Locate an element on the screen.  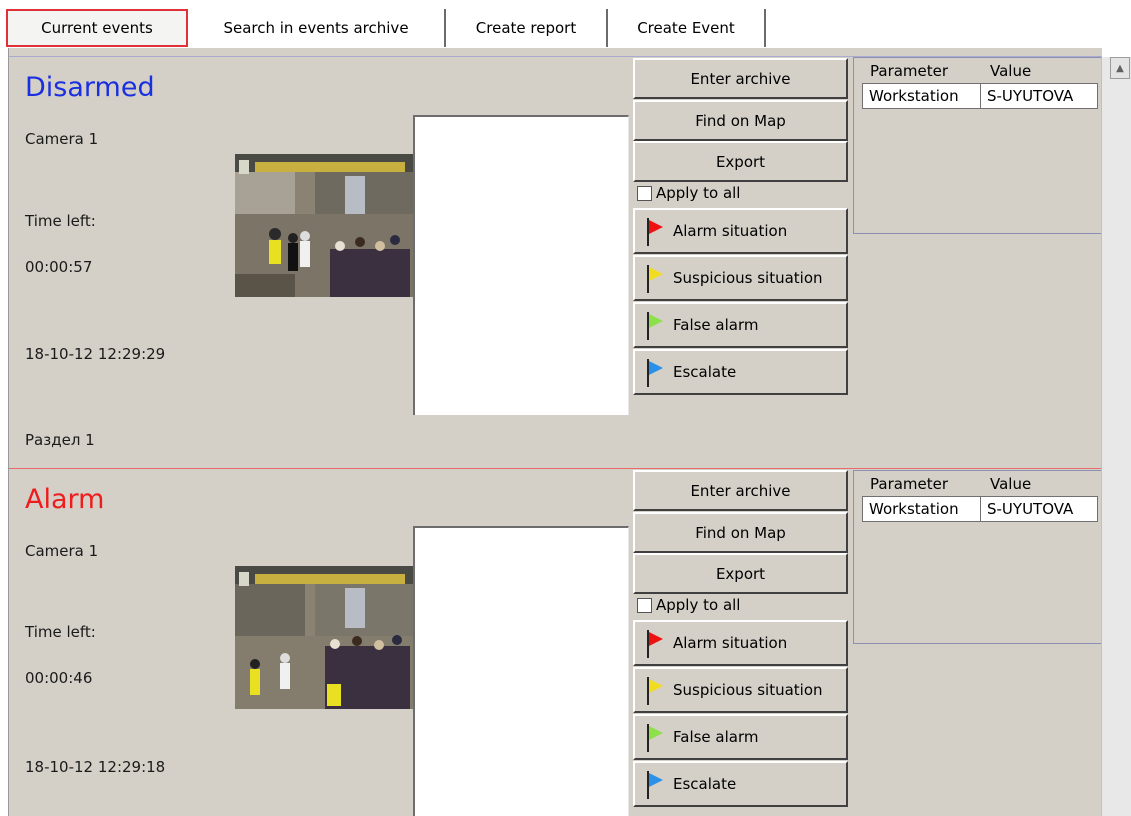
scroll-up-arrow-icon: ▲ is located at coordinates (1120, 68).